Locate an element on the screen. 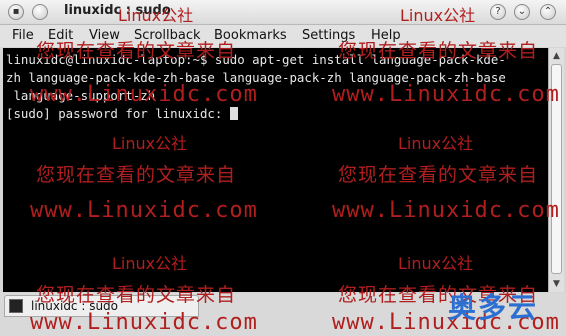 The image size is (566, 336). menu-file: File is located at coordinates (23, 35).